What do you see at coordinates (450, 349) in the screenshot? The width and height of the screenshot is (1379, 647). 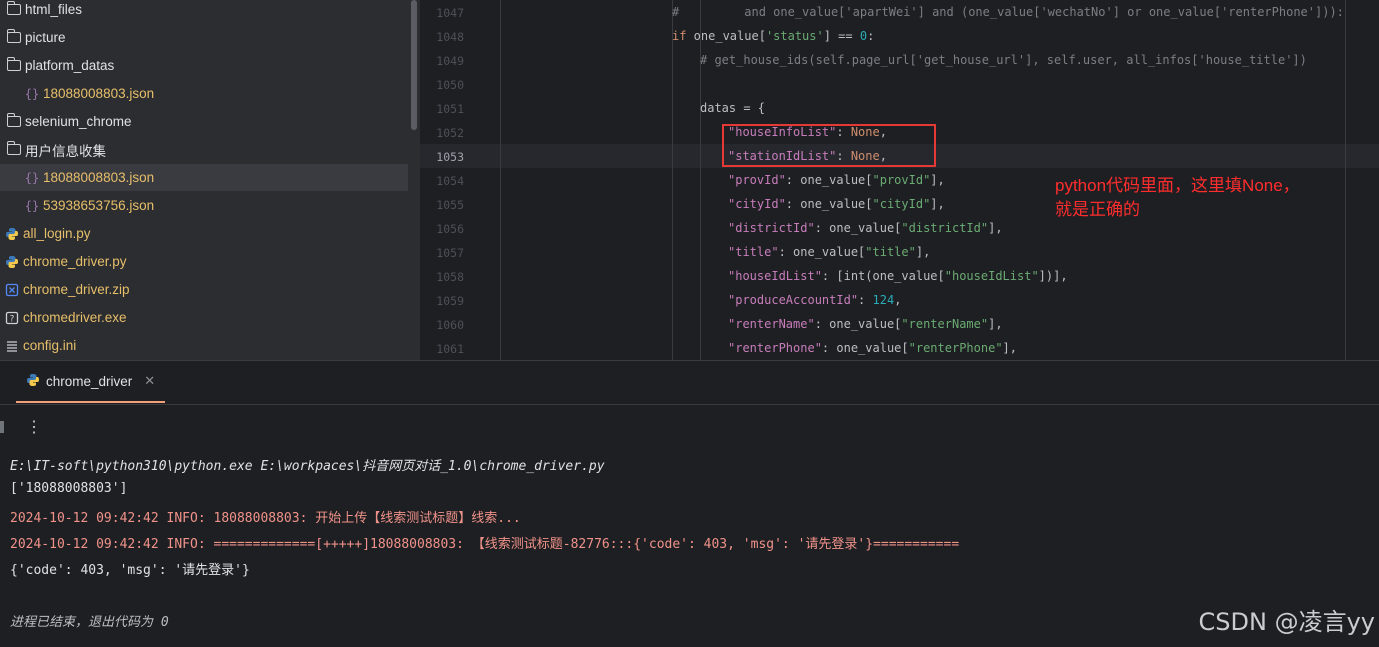 I see `line-number: 1061` at bounding box center [450, 349].